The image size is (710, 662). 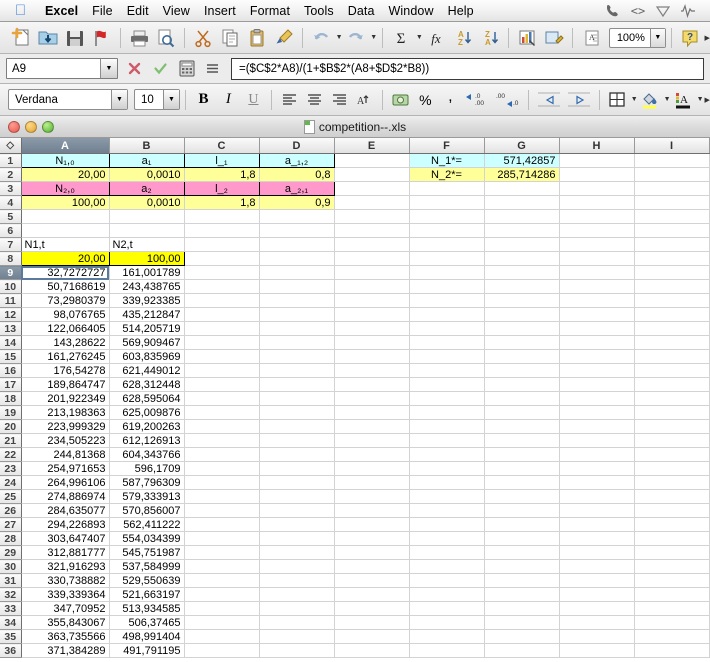 What do you see at coordinates (297, 174) in the screenshot?
I see `cell-D2: 0,8` at bounding box center [297, 174].